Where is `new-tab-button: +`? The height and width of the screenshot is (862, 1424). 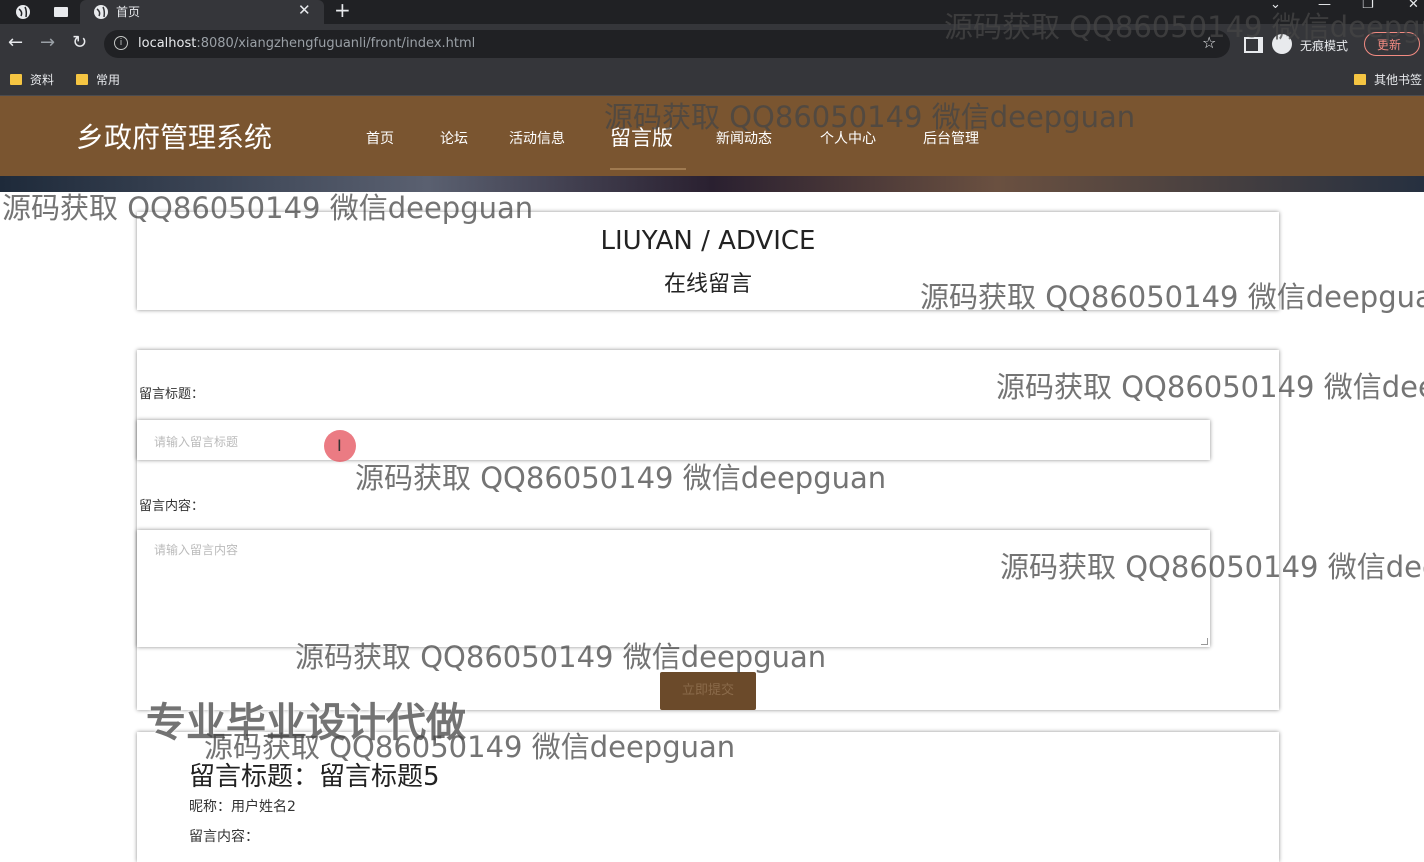
new-tab-button: + is located at coordinates (342, 11).